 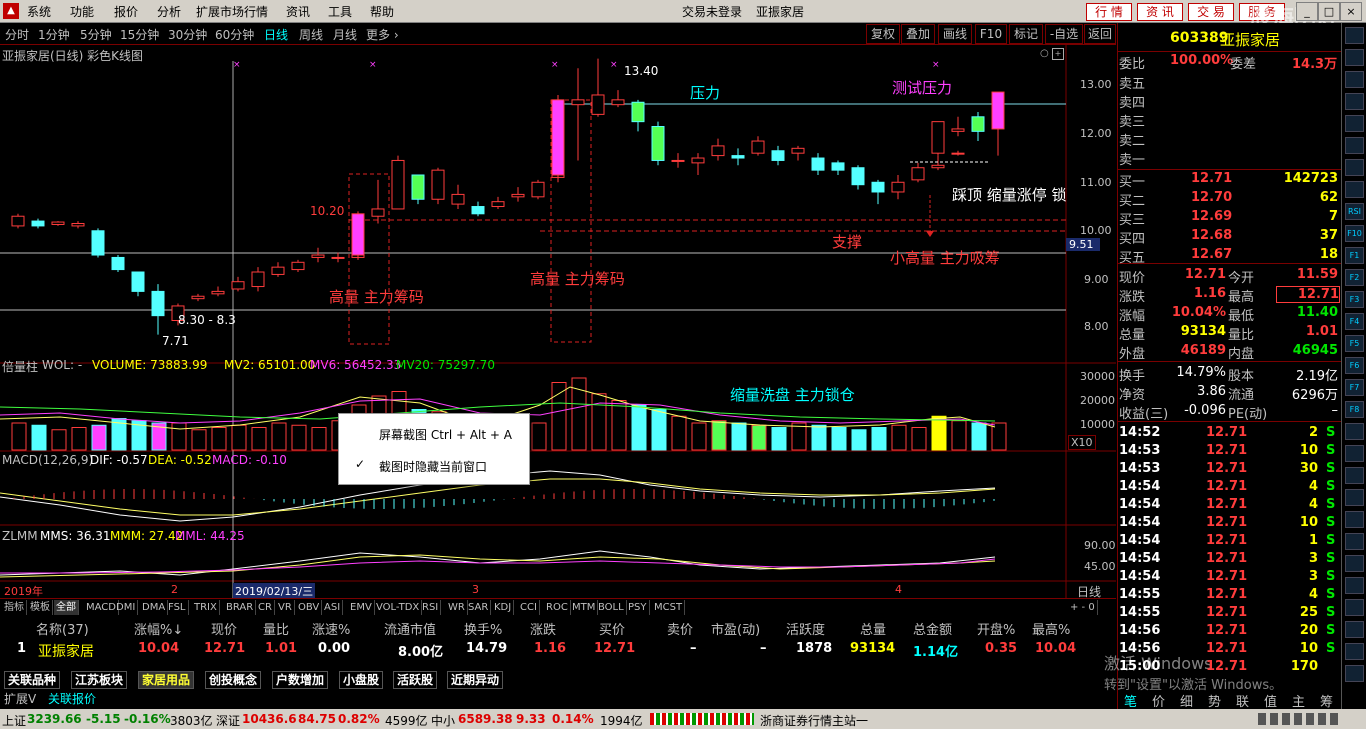 I want to click on indicator-tab-kdj: KDJ, so click(x=503, y=607).